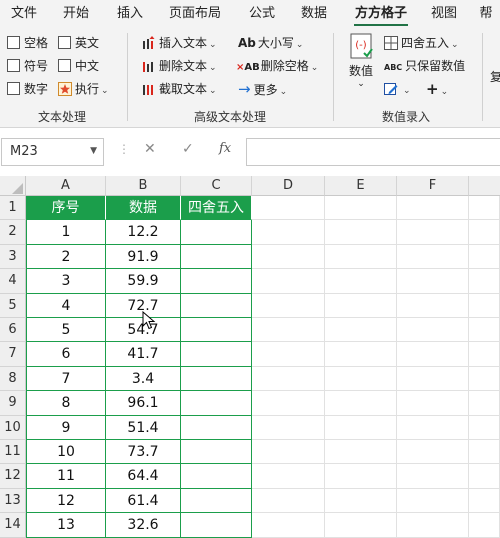  Describe the element at coordinates (143, 501) in the screenshot. I see `table-cell: 61.4` at that location.